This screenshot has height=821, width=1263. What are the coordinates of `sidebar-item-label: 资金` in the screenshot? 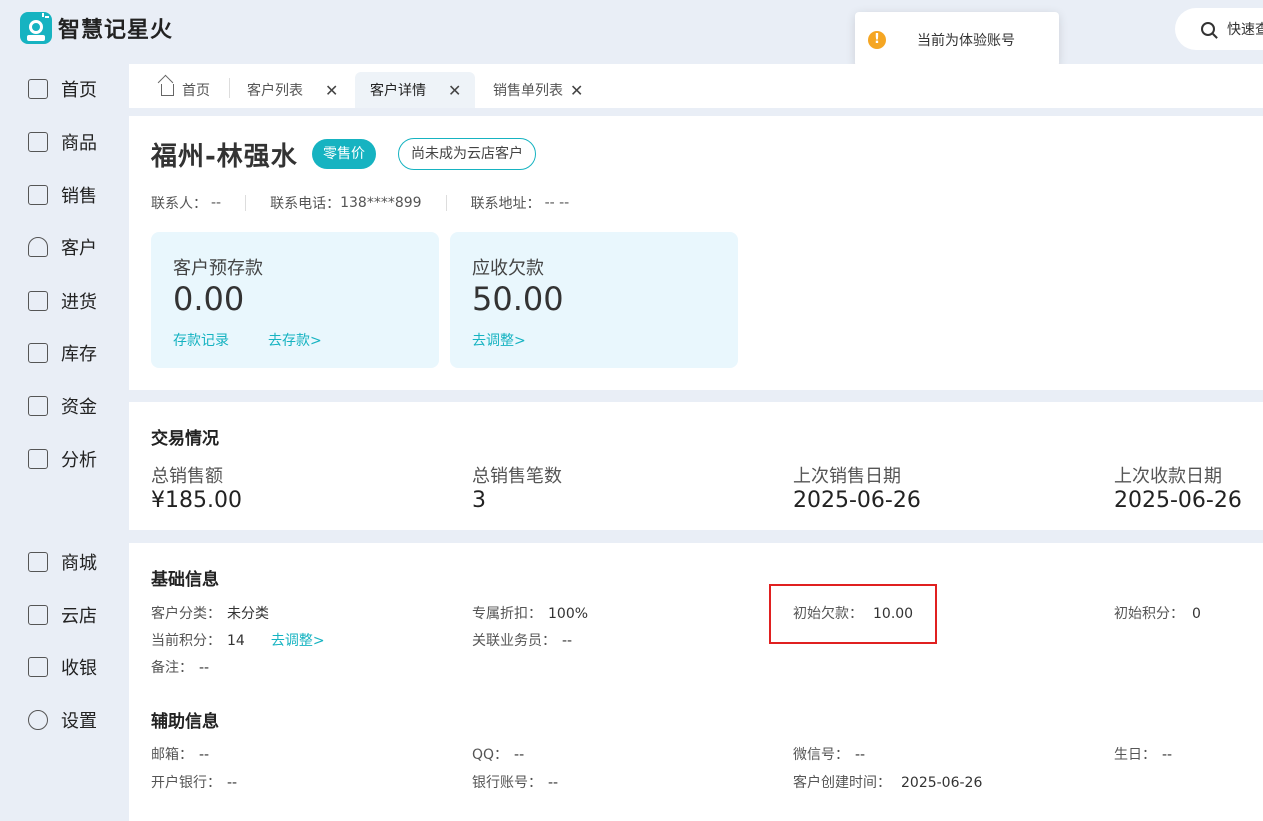 It's located at (79, 407).